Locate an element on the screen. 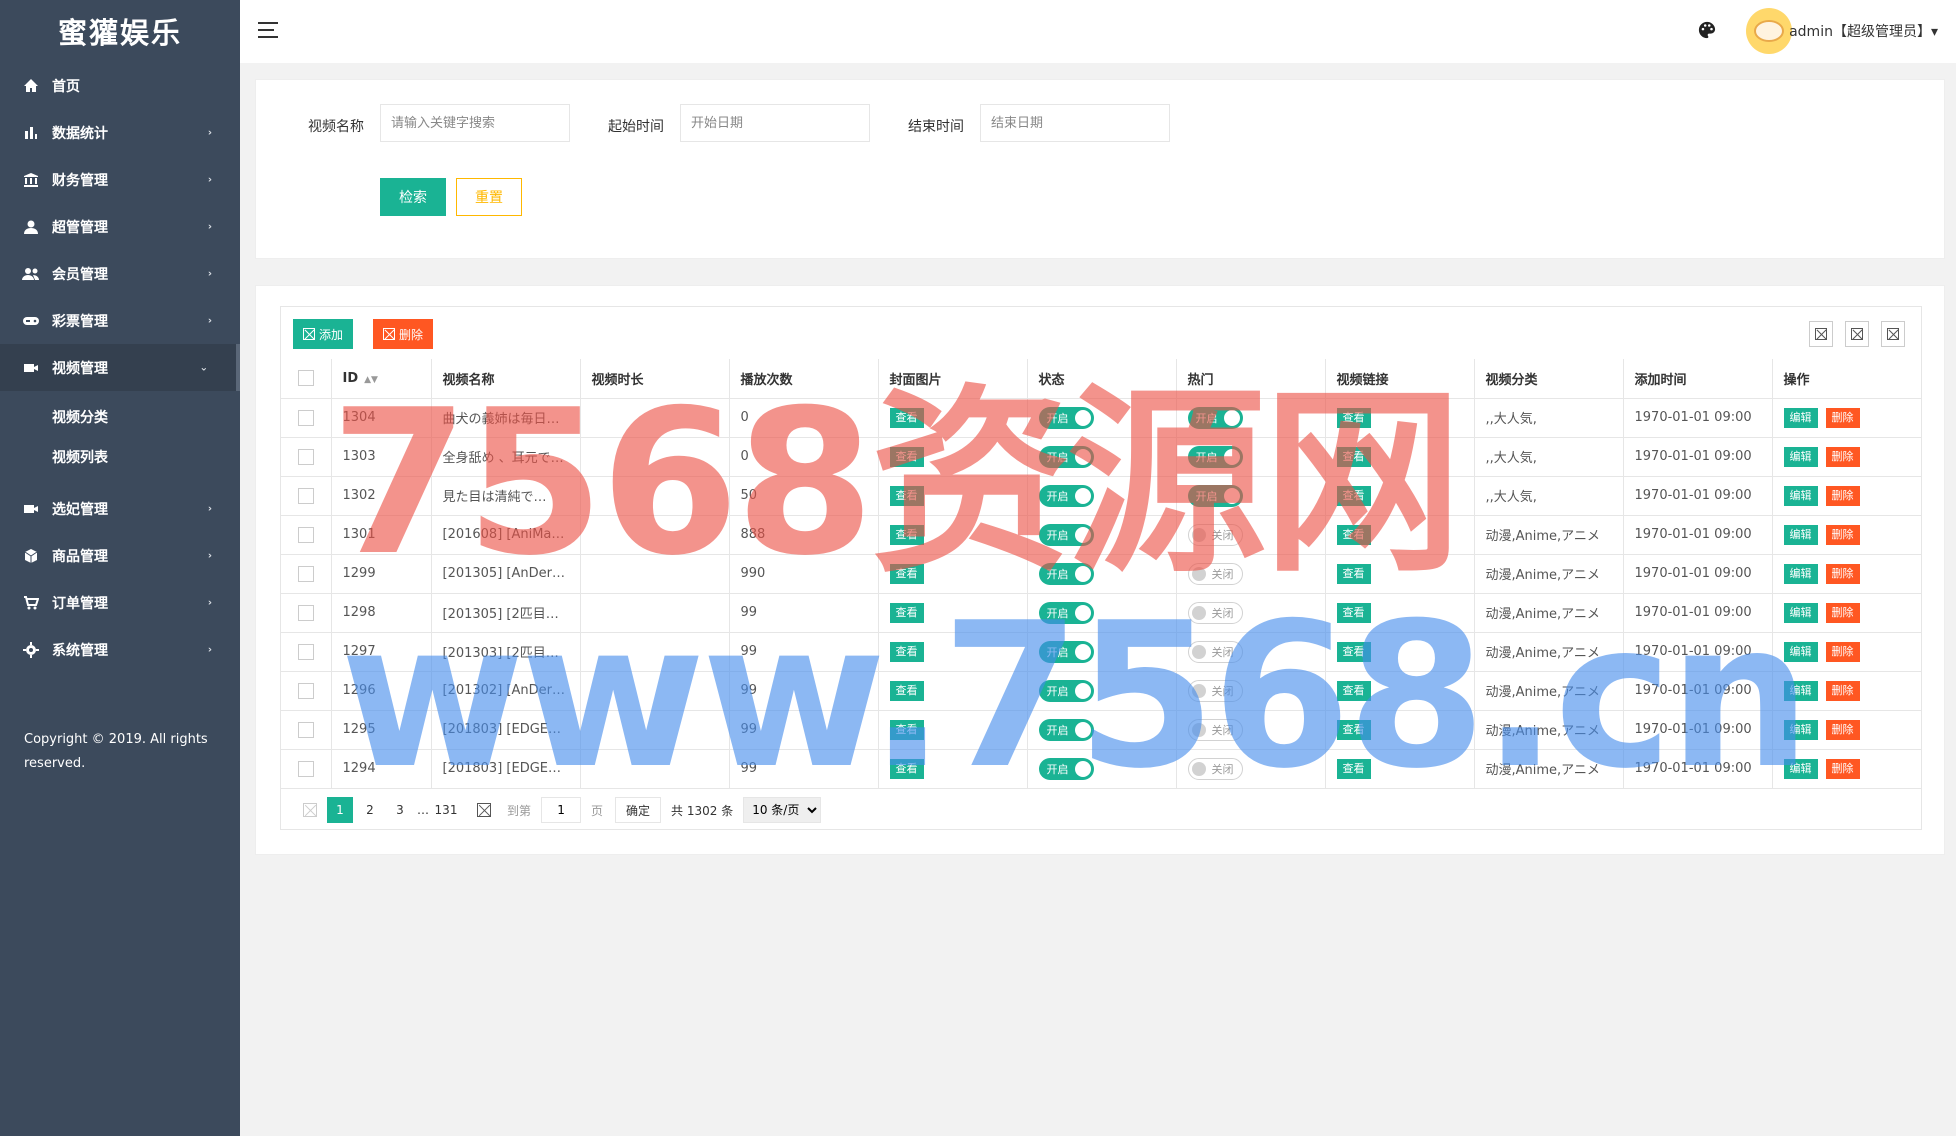 The image size is (1956, 1136). page-button: 3 is located at coordinates (400, 810).